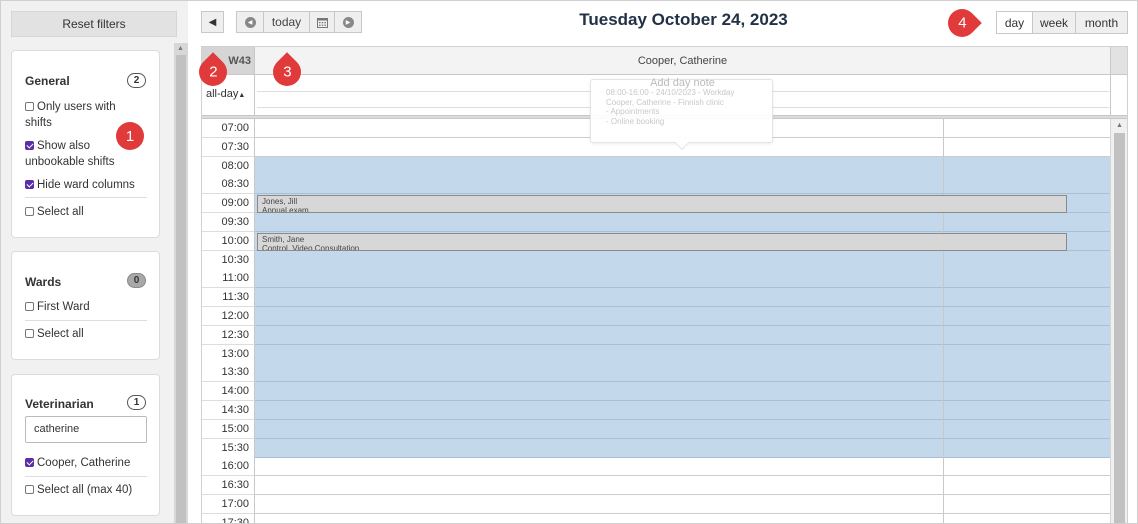 Image resolution: width=1138 pixels, height=524 pixels. I want to click on all-day-text: all-day, so click(222, 94).